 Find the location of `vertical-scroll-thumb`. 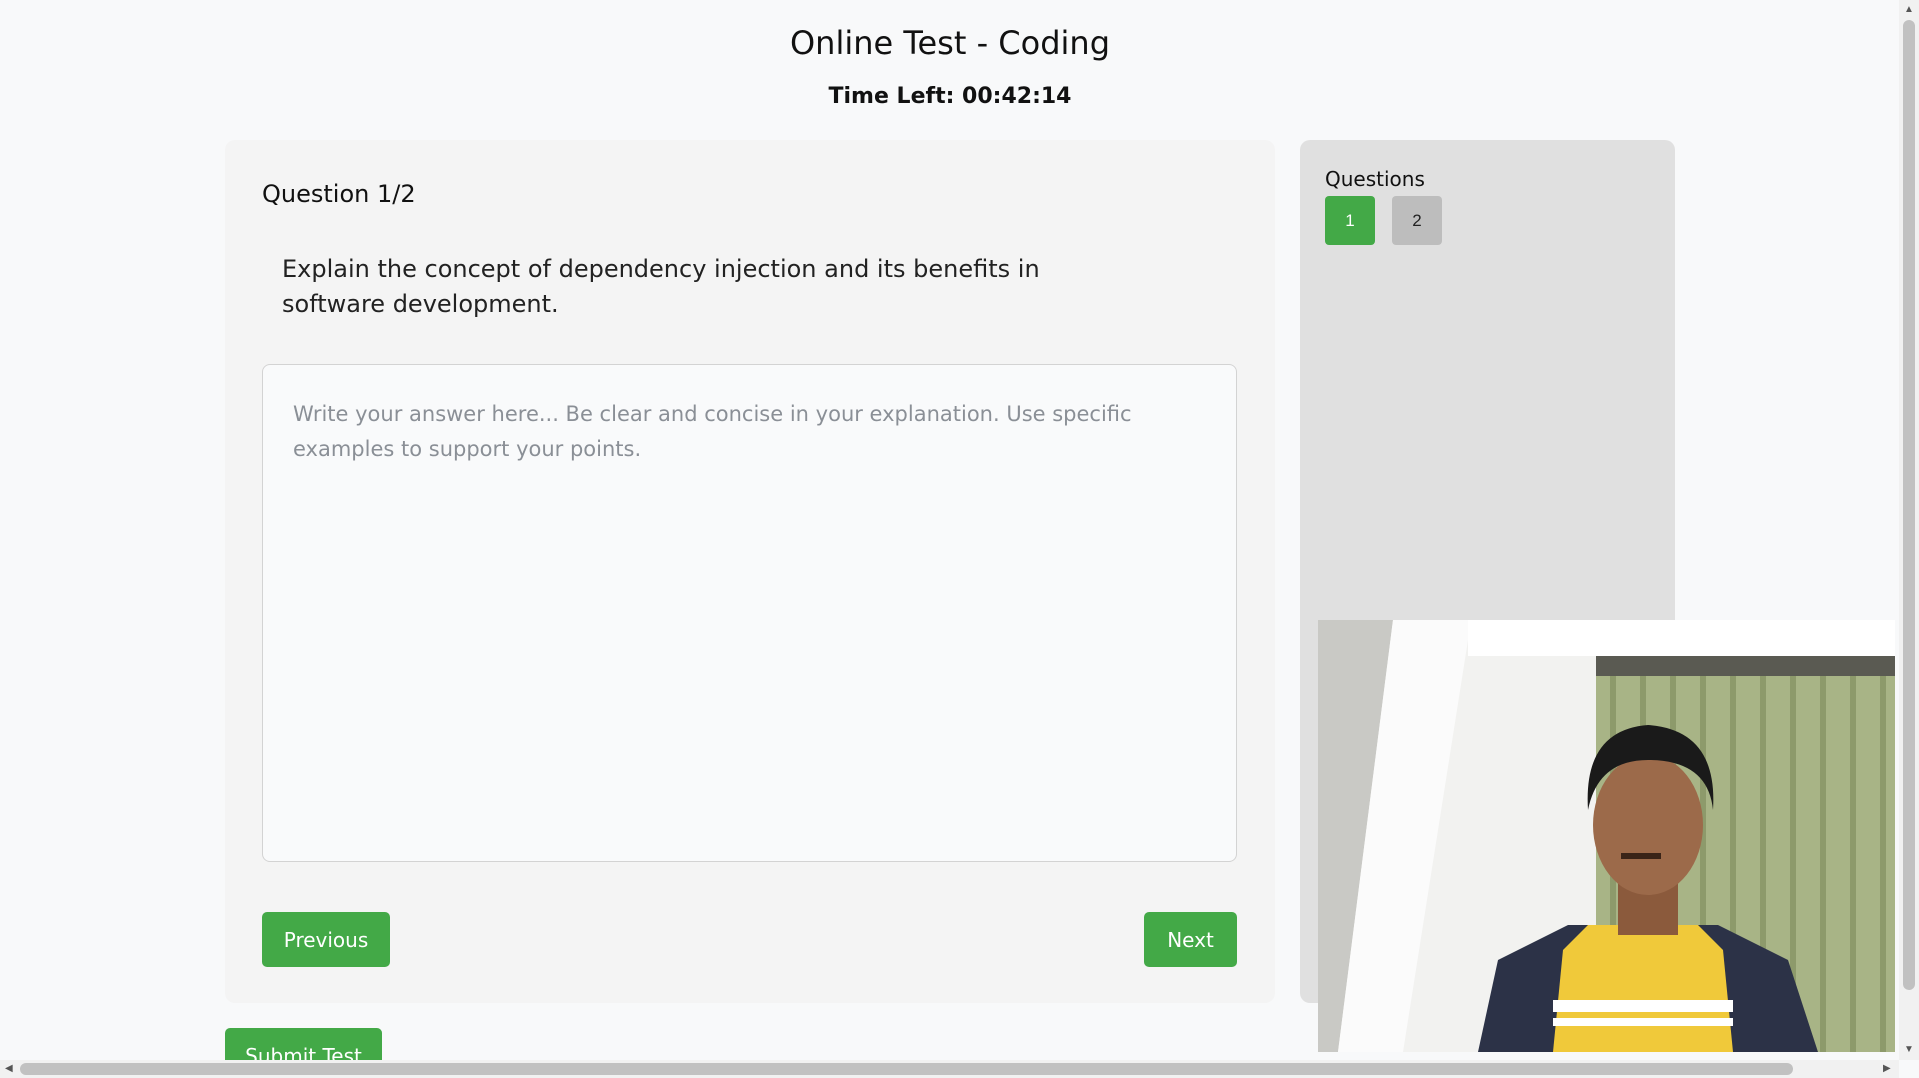

vertical-scroll-thumb is located at coordinates (1909, 505).